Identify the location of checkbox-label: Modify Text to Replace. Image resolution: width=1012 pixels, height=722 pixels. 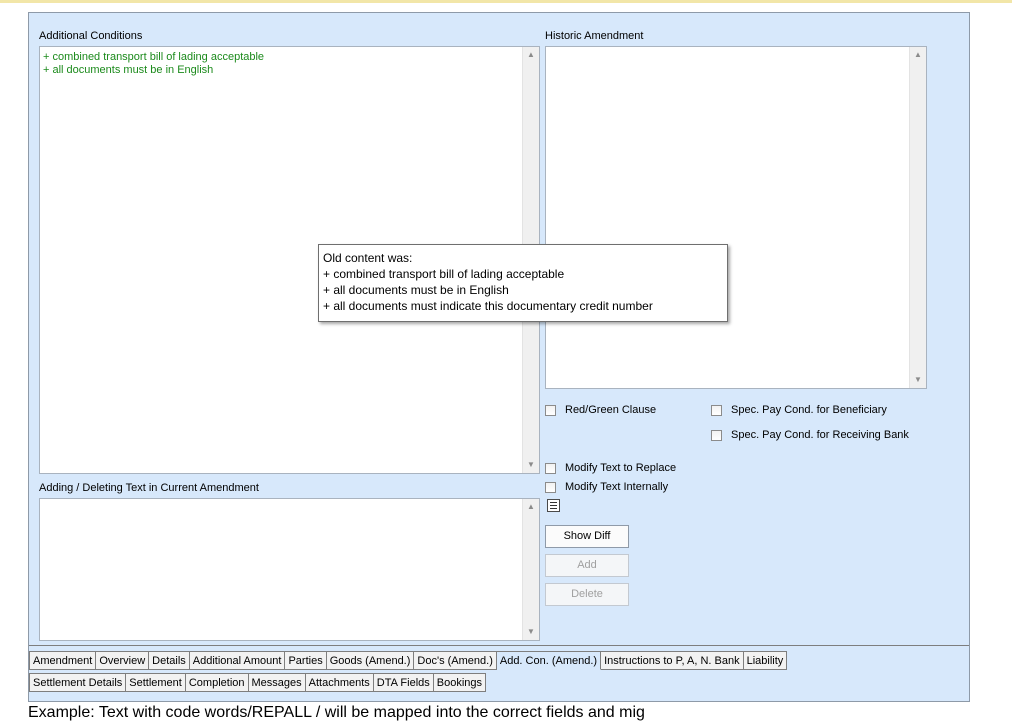
(621, 468).